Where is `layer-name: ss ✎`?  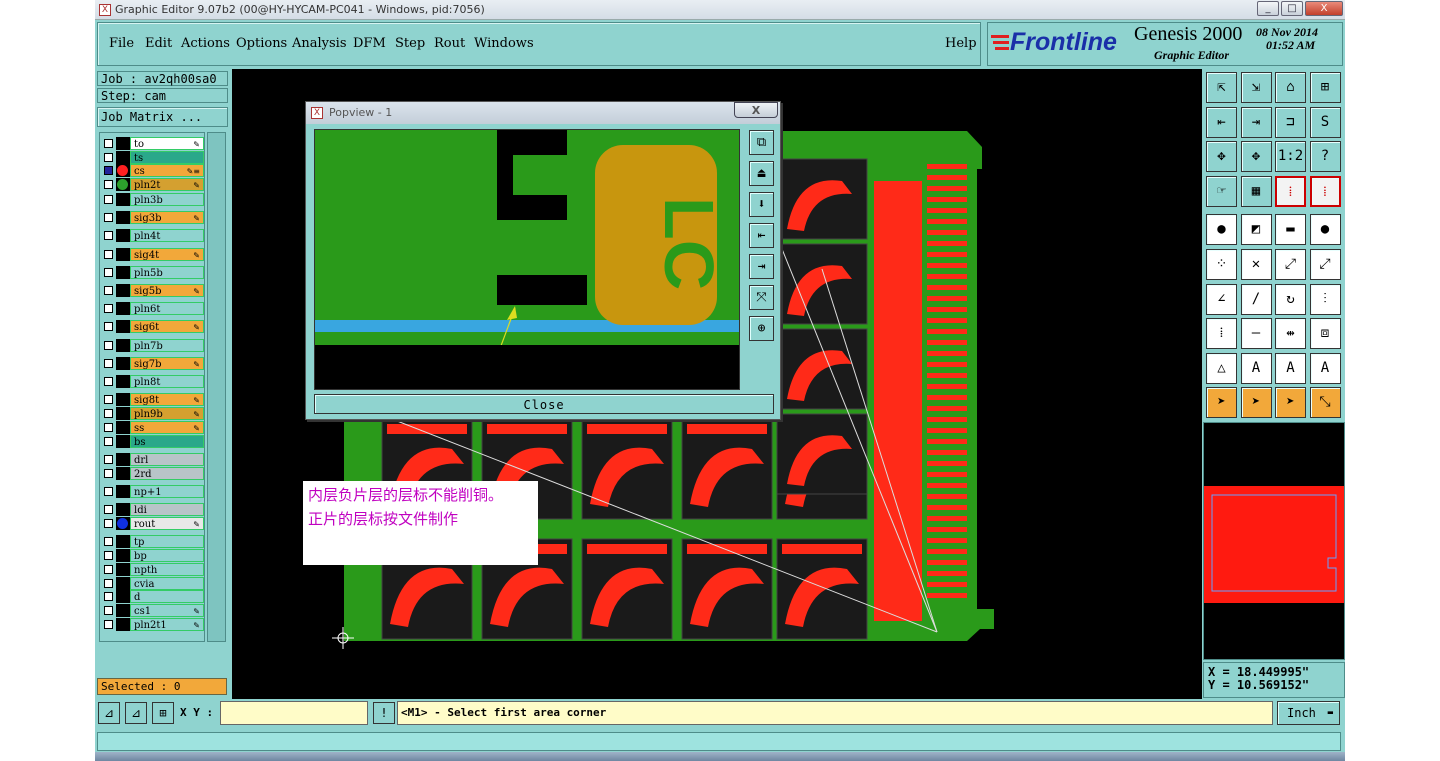
layer-name: ss ✎ is located at coordinates (167, 428).